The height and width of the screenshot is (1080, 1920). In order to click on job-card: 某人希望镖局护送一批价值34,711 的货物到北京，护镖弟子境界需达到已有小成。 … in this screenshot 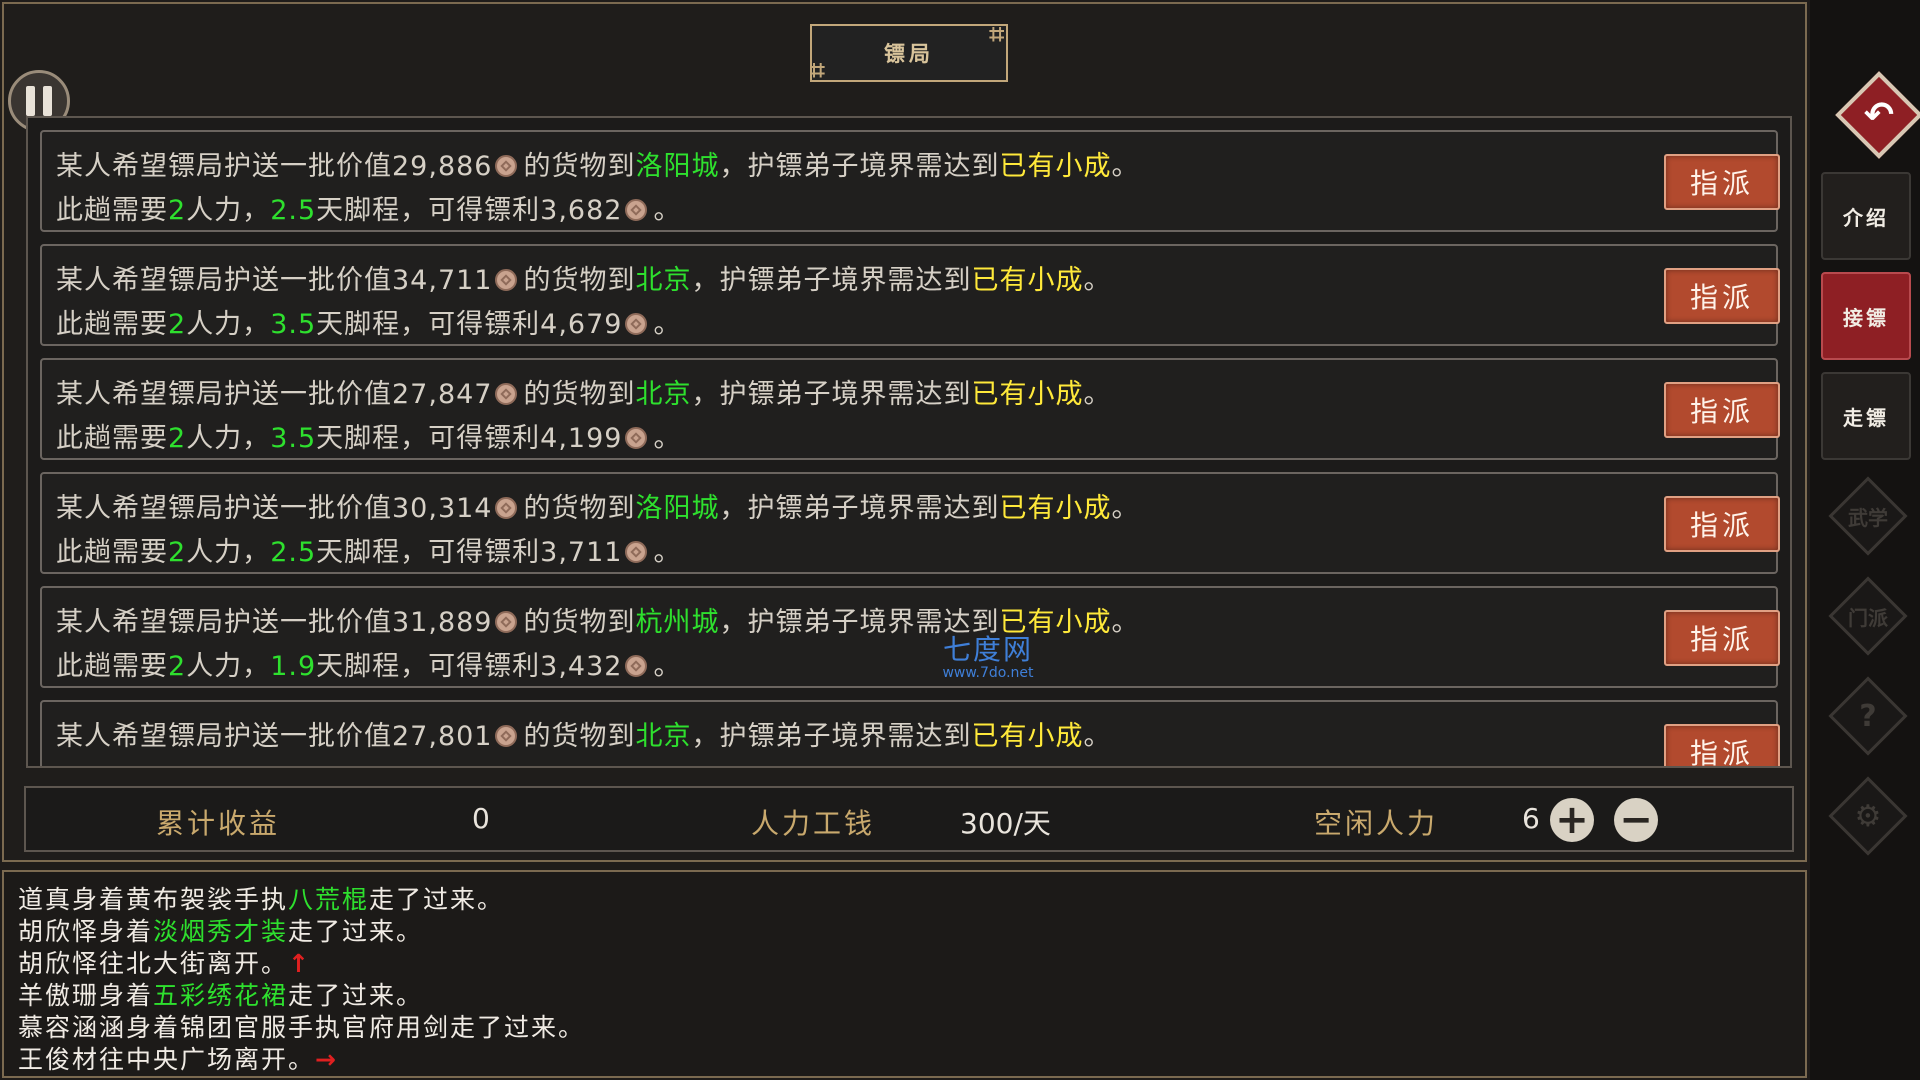, I will do `click(910, 295)`.